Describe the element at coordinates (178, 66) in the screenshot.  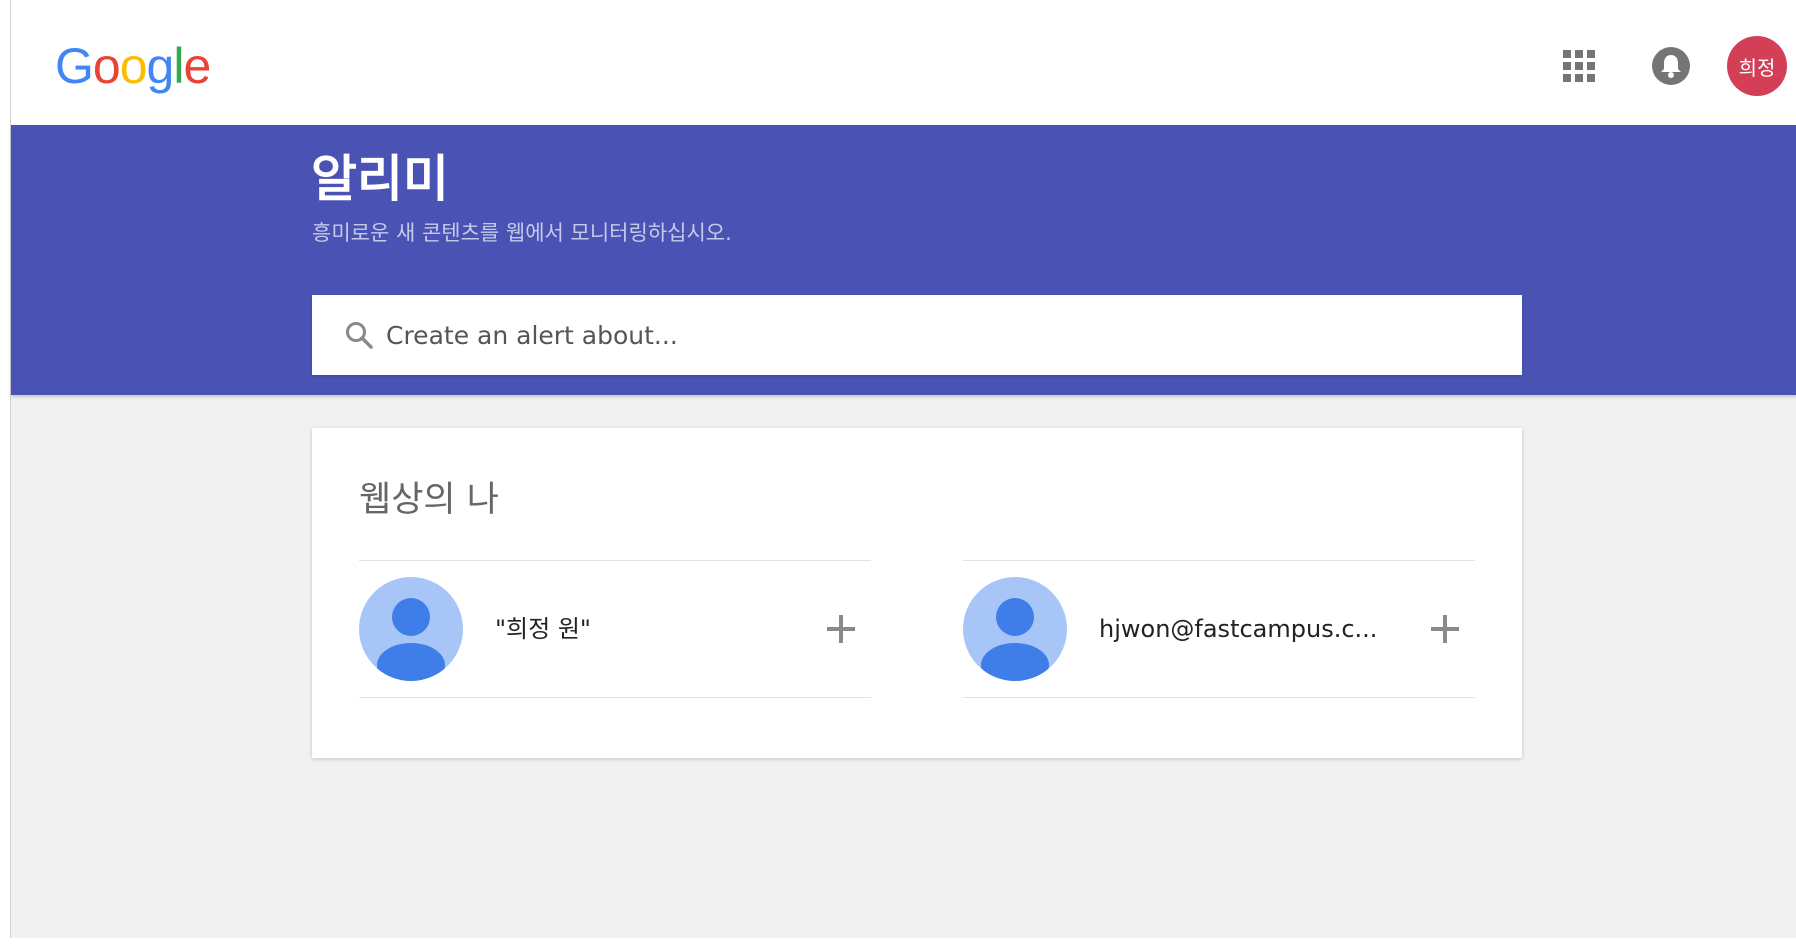
I see `logo-letter: l` at that location.